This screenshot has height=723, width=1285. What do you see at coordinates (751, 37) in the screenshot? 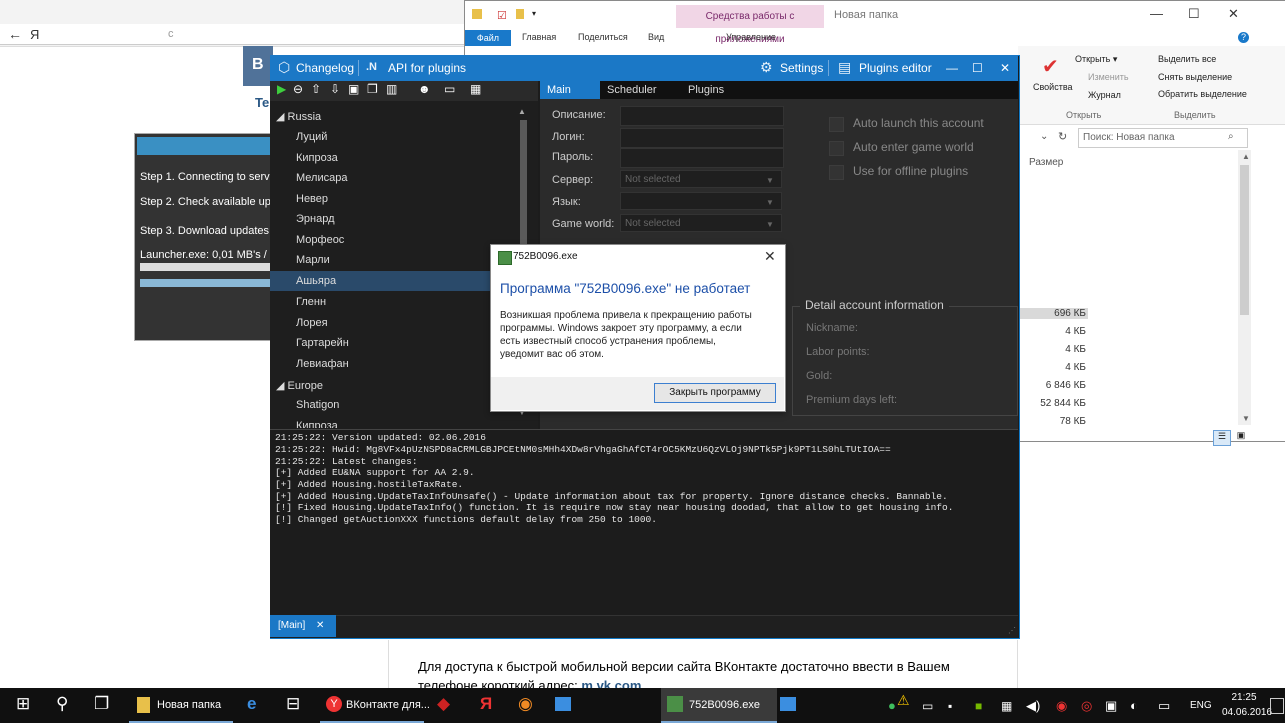
I see `ribbon-tab-manage: Управление` at bounding box center [751, 37].